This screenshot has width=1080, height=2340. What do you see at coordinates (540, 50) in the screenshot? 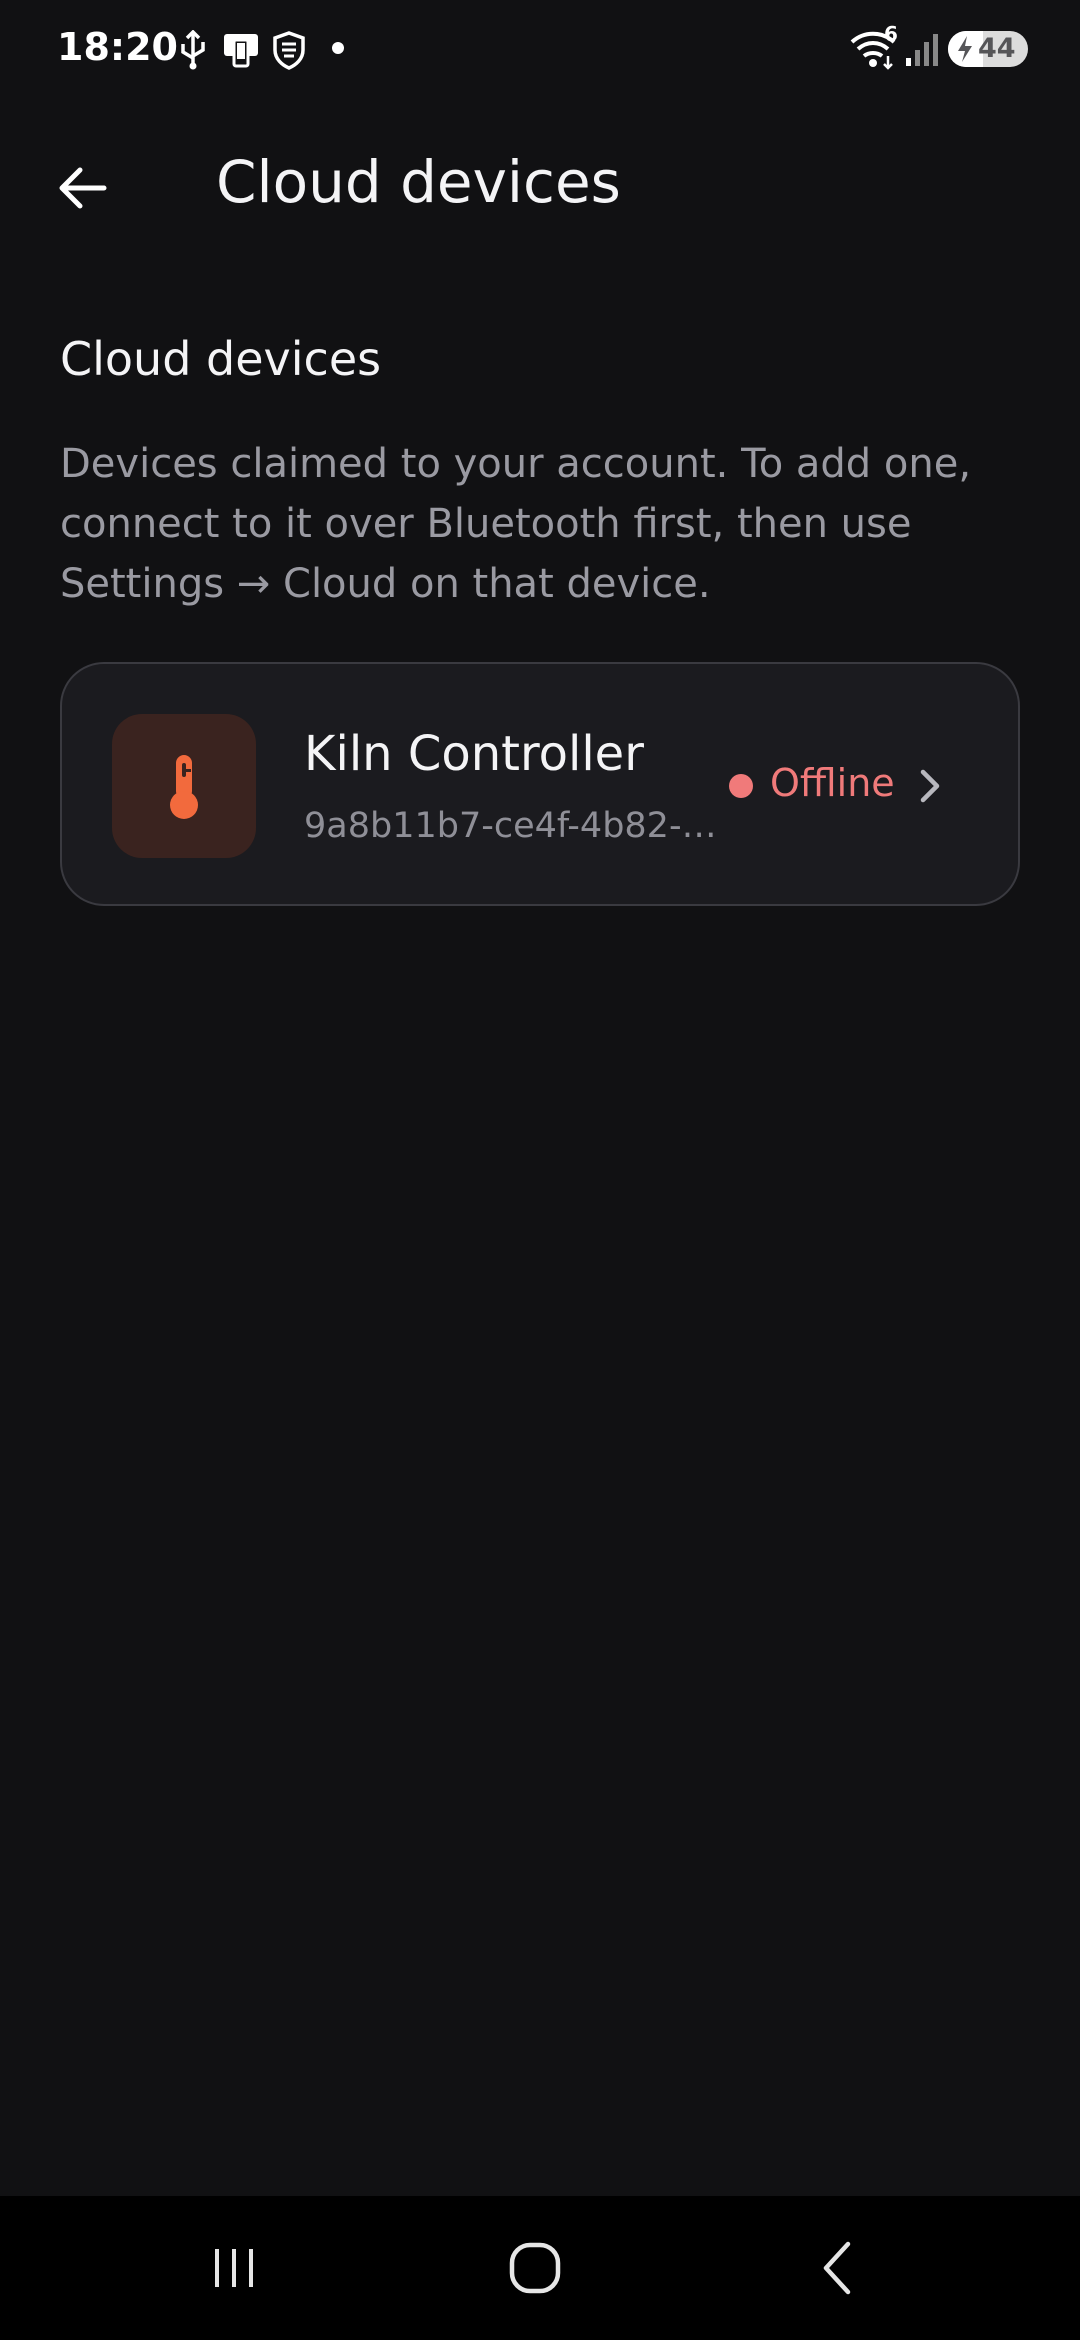
I see `status-bar: 18:20 6 44` at bounding box center [540, 50].